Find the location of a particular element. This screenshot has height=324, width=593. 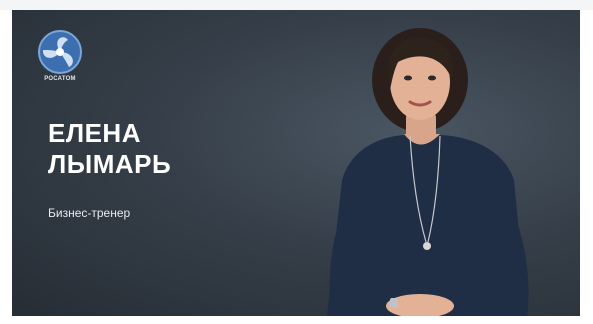

speaker-role: Бизнес-тренер is located at coordinates (89, 213).